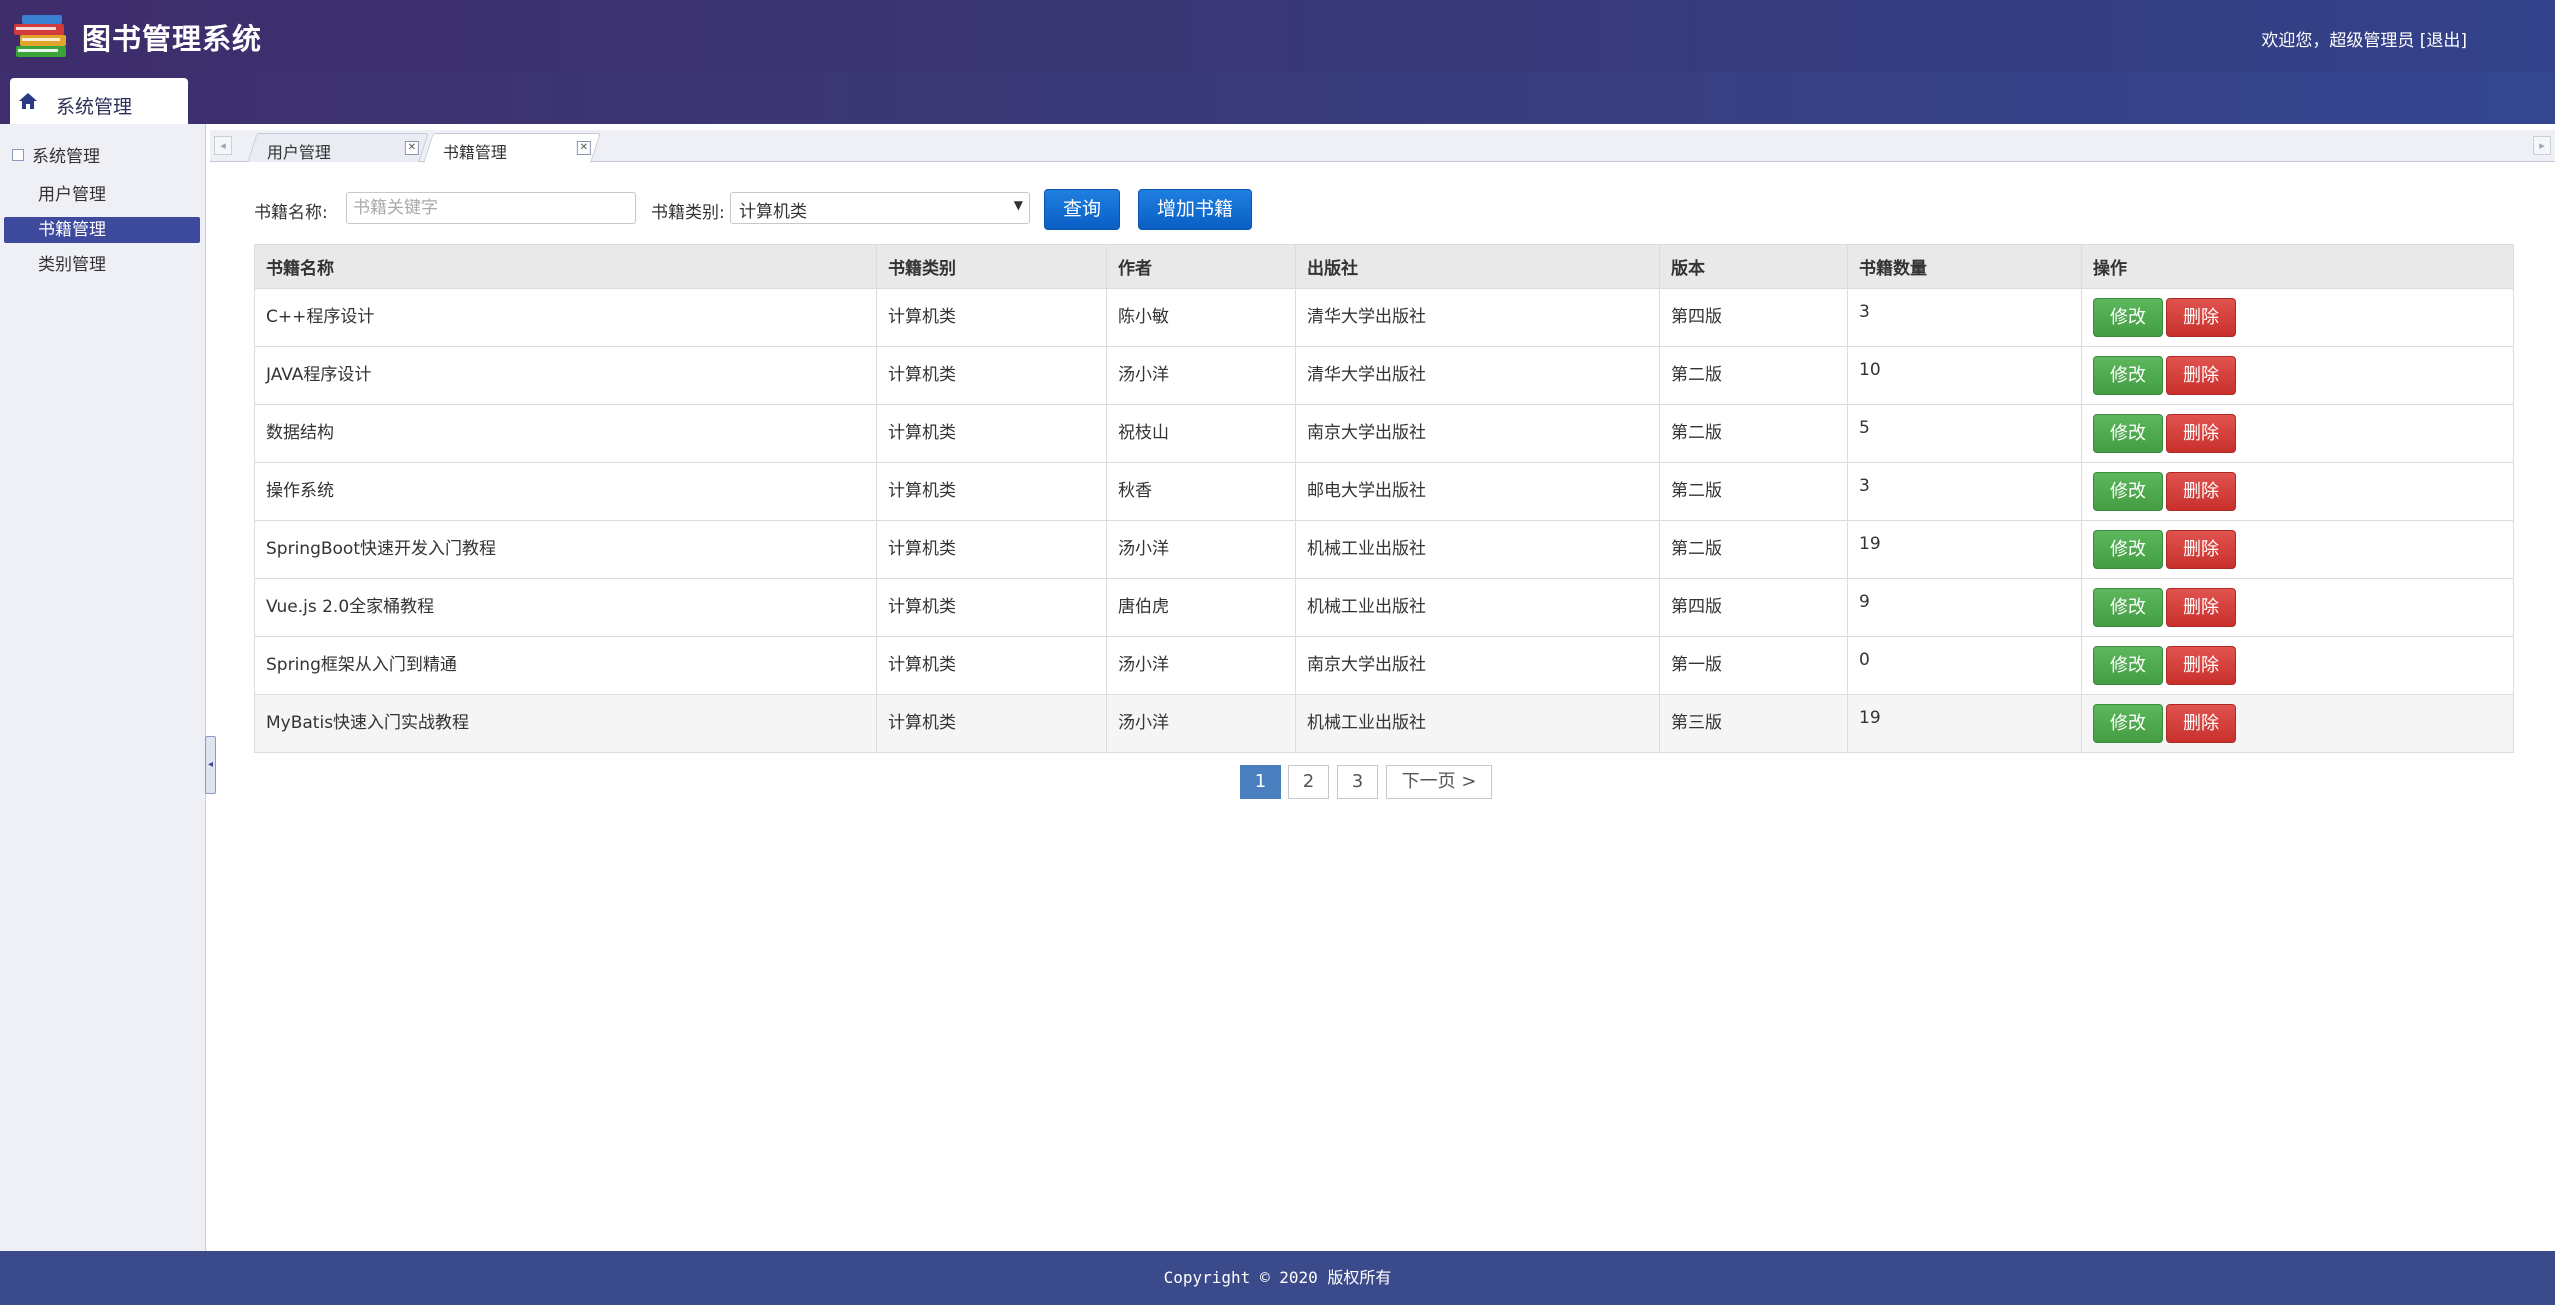  I want to click on app-title: 图书管理系统, so click(172, 39).